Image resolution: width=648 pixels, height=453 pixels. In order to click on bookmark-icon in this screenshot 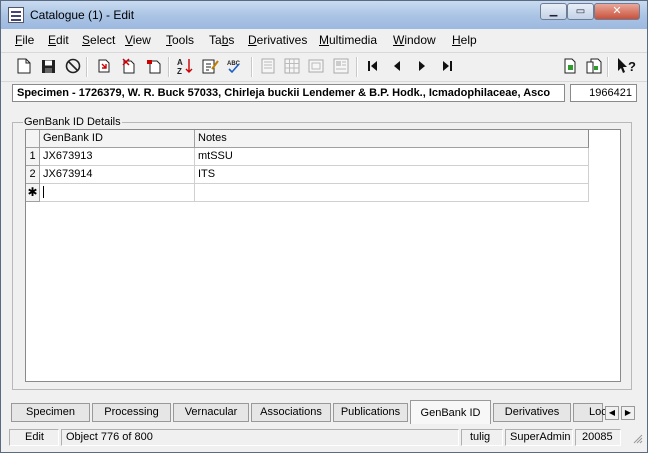, I will do `click(154, 66)`.